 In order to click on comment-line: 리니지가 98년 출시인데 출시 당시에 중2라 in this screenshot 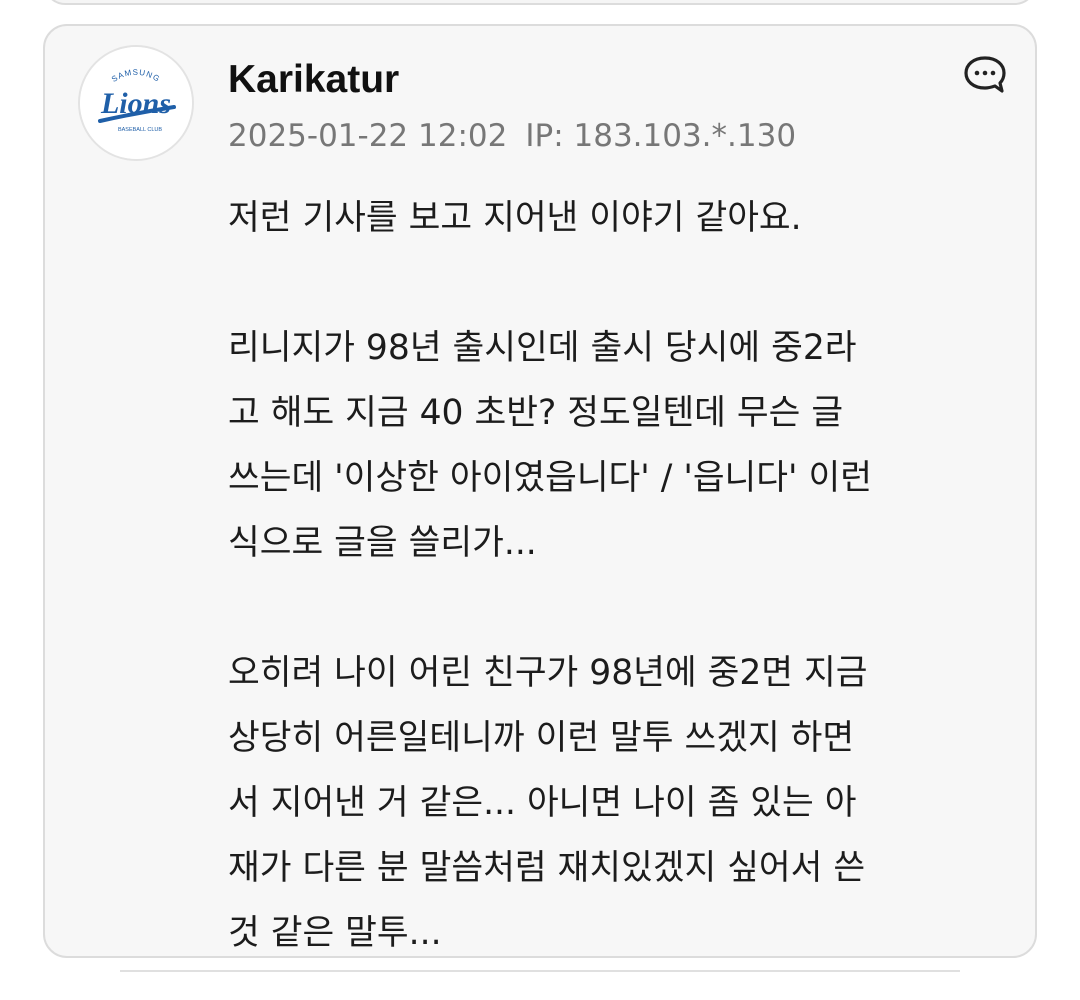, I will do `click(542, 348)`.